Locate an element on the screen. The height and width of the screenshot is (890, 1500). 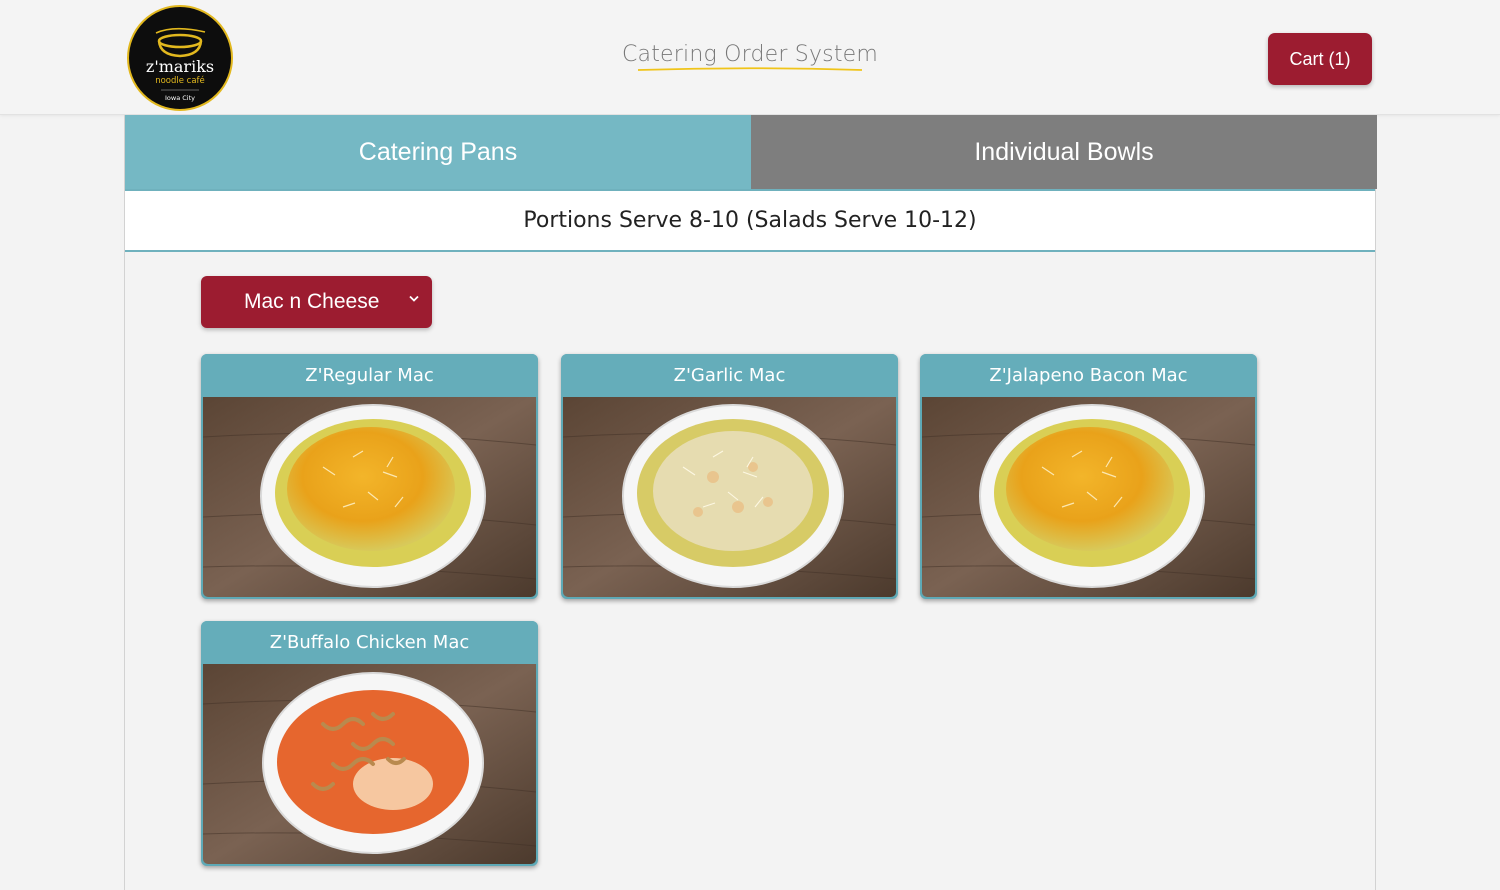
tab-catering-pans-label: Catering Pans is located at coordinates (438, 151).